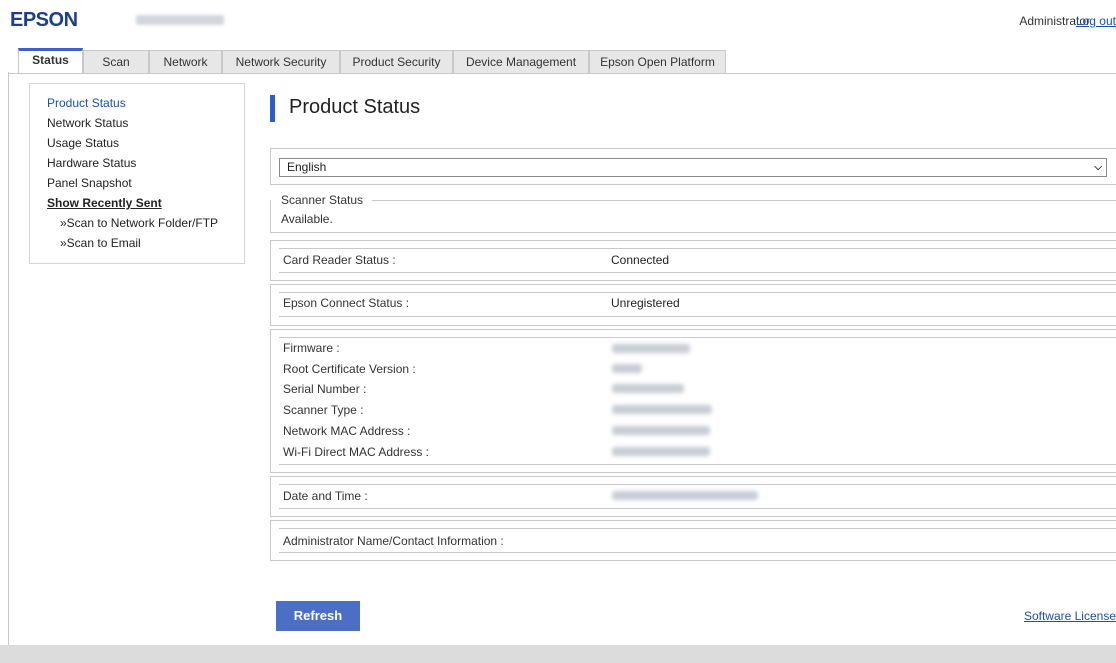  What do you see at coordinates (44, 20) in the screenshot?
I see `epson-logo: EPSON` at bounding box center [44, 20].